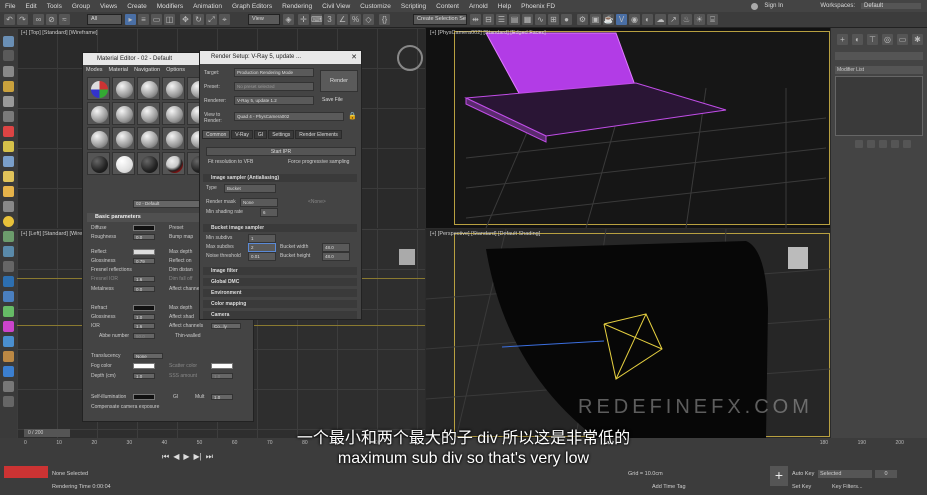  What do you see at coordinates (410, 58) in the screenshot?
I see `viewcube-icon` at bounding box center [410, 58].